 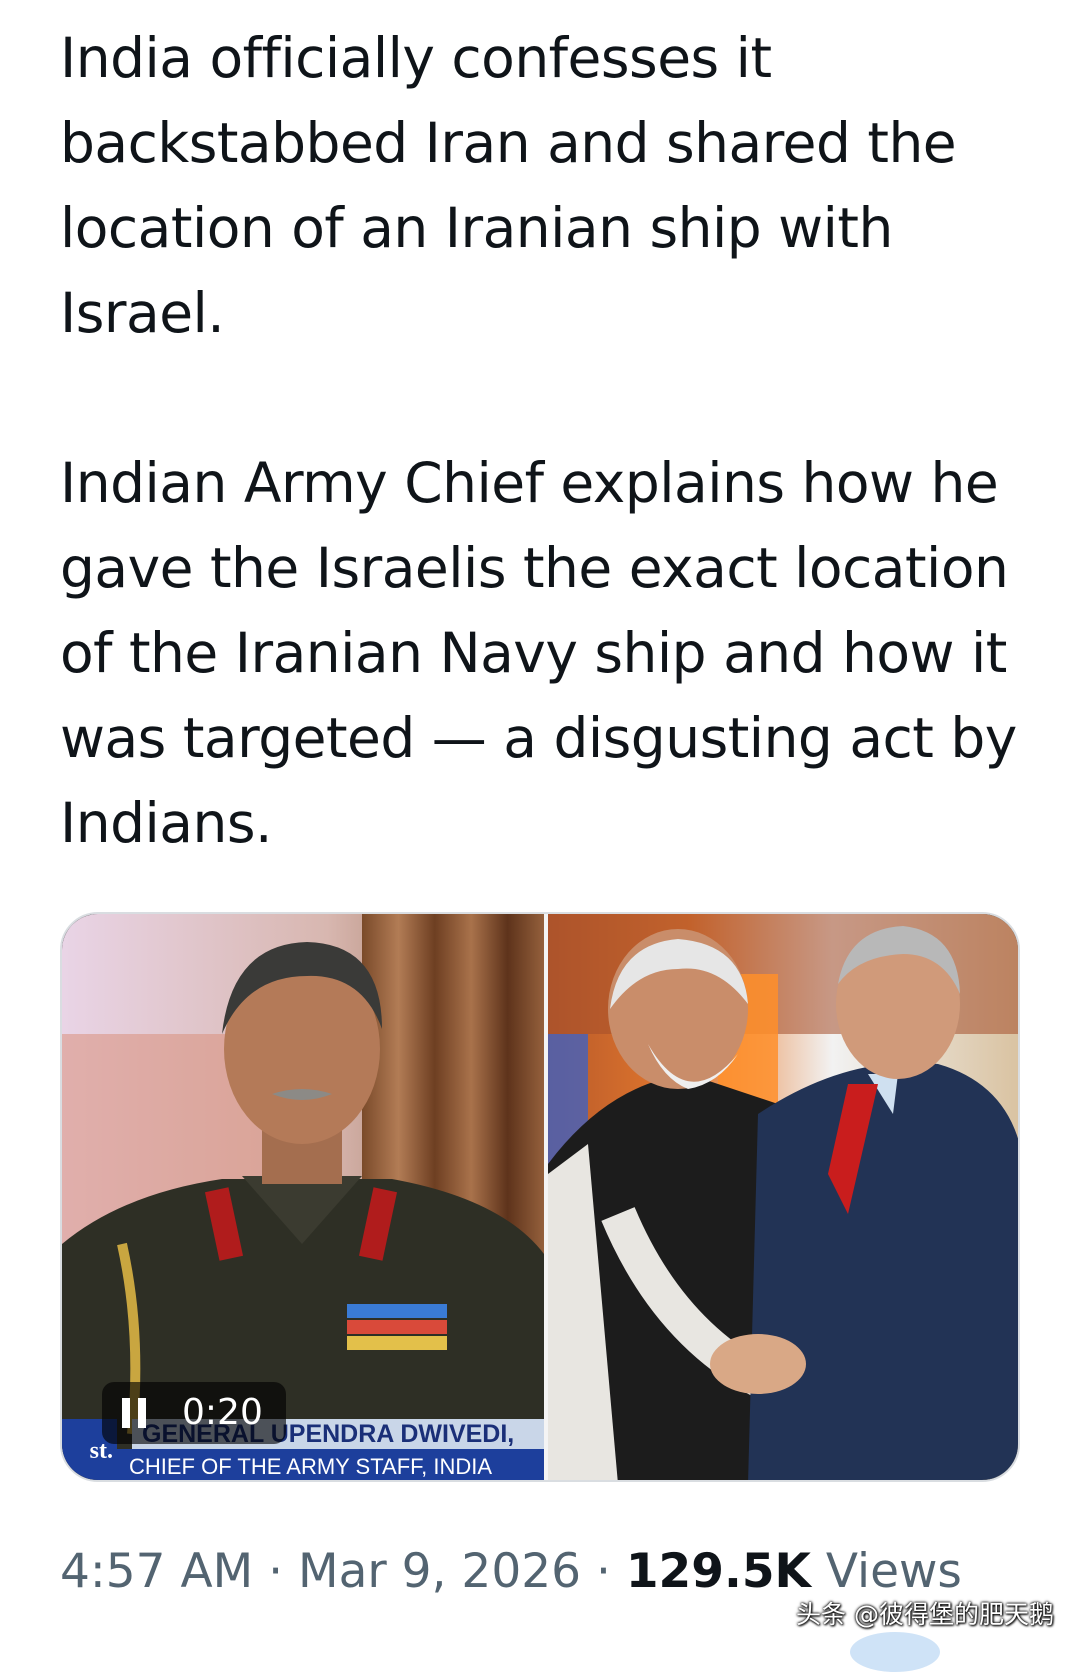 What do you see at coordinates (330, 1464) in the screenshot?
I see `lower-third-role: CHIEF OF THE ARMY STAFF, INDIA` at bounding box center [330, 1464].